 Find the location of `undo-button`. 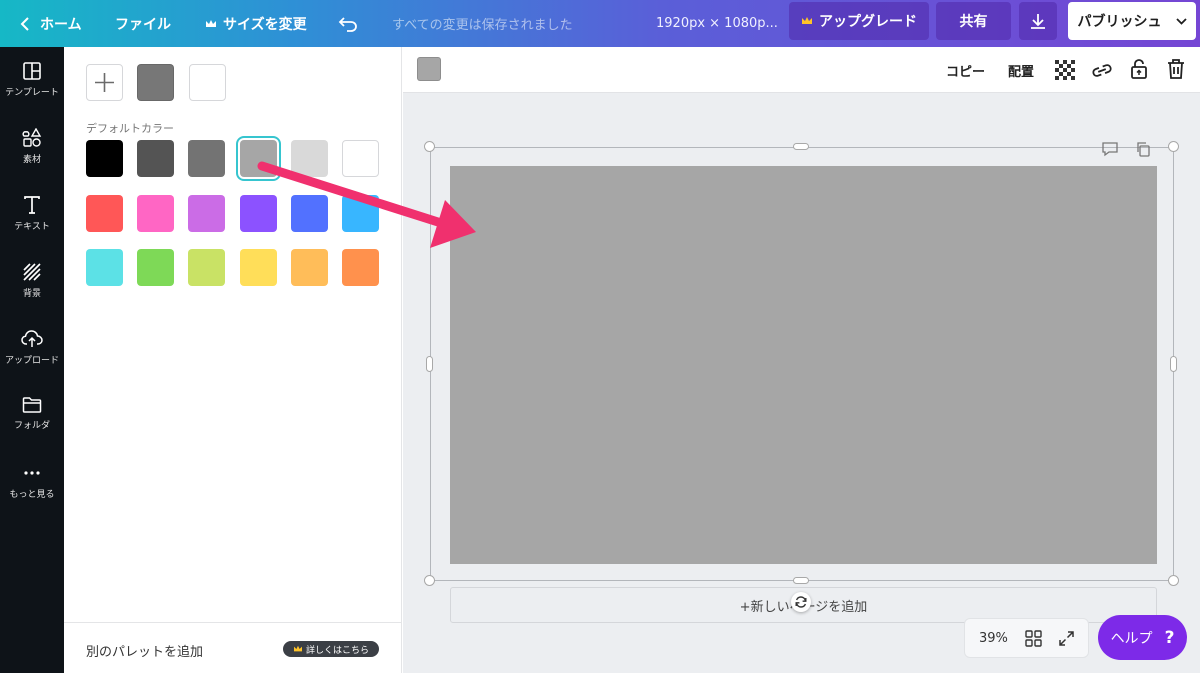

undo-button is located at coordinates (348, 23).